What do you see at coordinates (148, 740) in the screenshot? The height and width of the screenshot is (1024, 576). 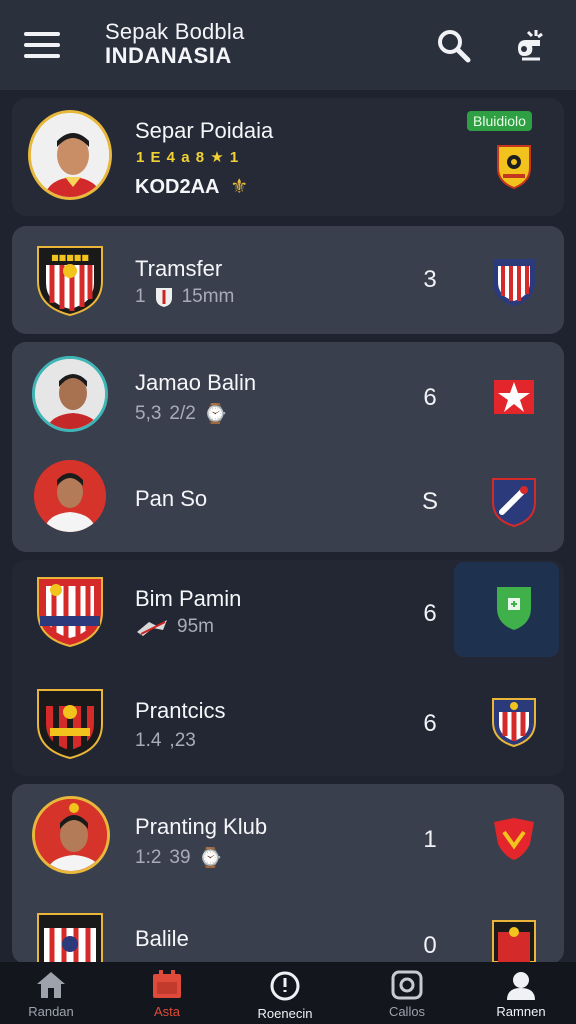 I see `row-meta-value: 1.4` at bounding box center [148, 740].